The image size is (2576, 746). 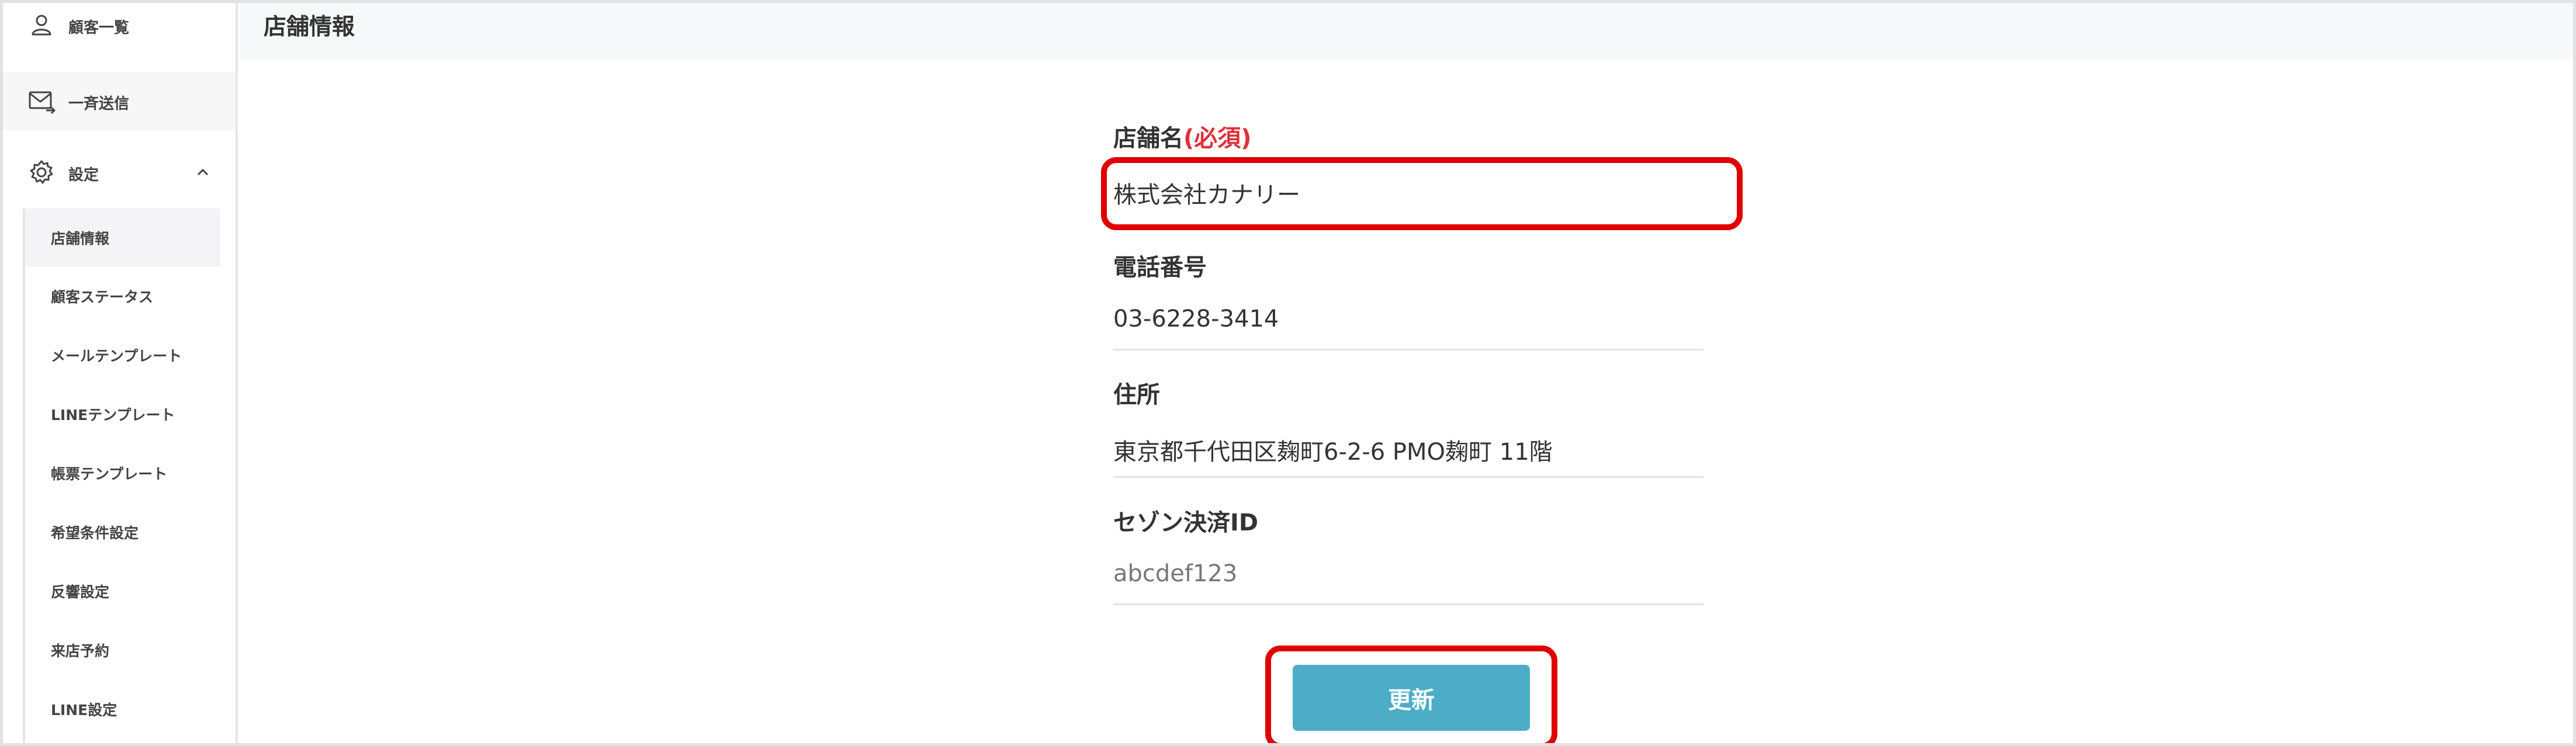 I want to click on sidebar-item-settings: 設定, so click(x=120, y=172).